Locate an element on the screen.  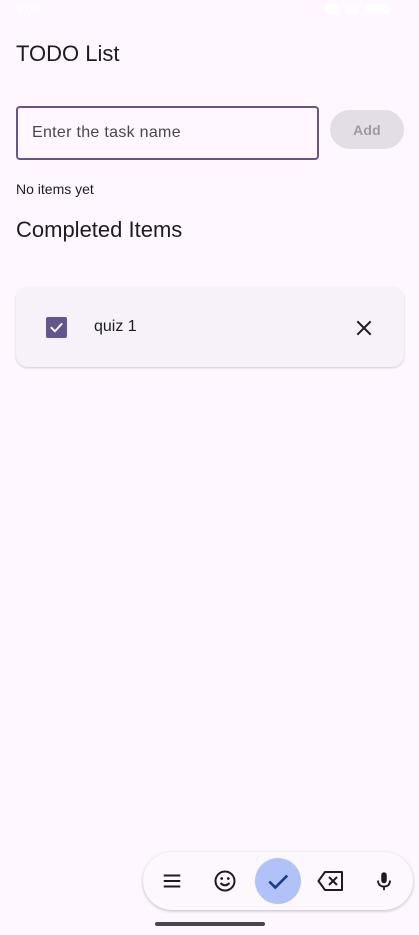
completed-section-title: Completed Items is located at coordinates (99, 229).